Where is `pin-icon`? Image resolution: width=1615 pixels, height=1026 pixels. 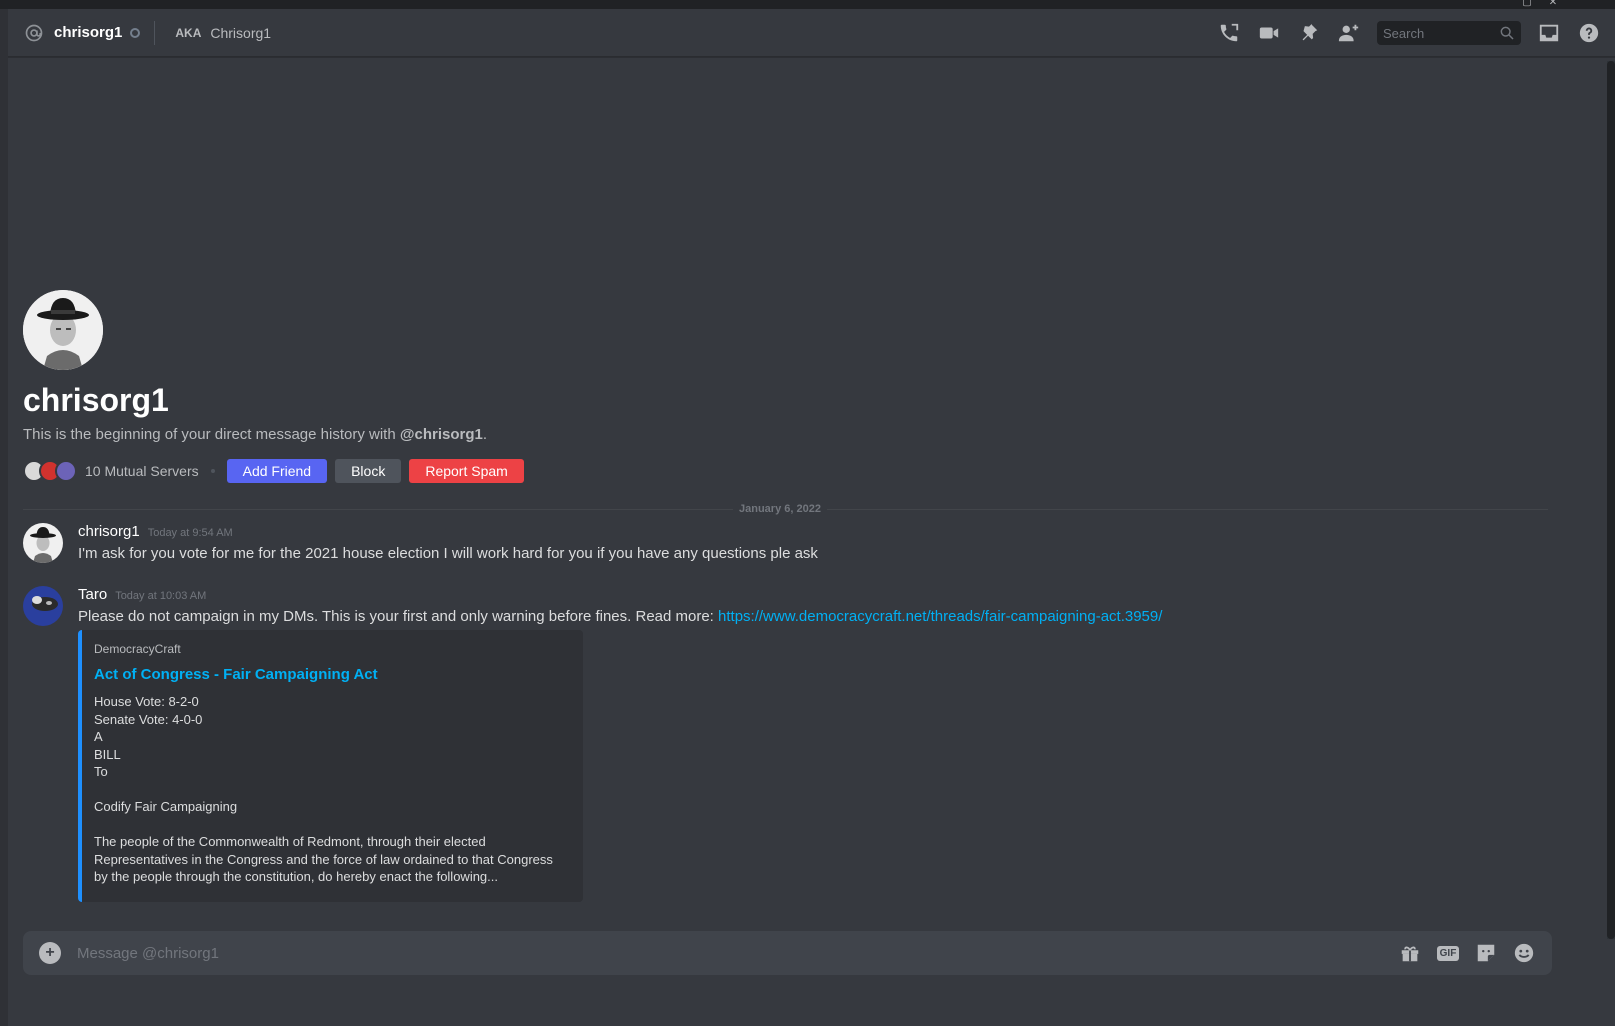
pin-icon is located at coordinates (1309, 33).